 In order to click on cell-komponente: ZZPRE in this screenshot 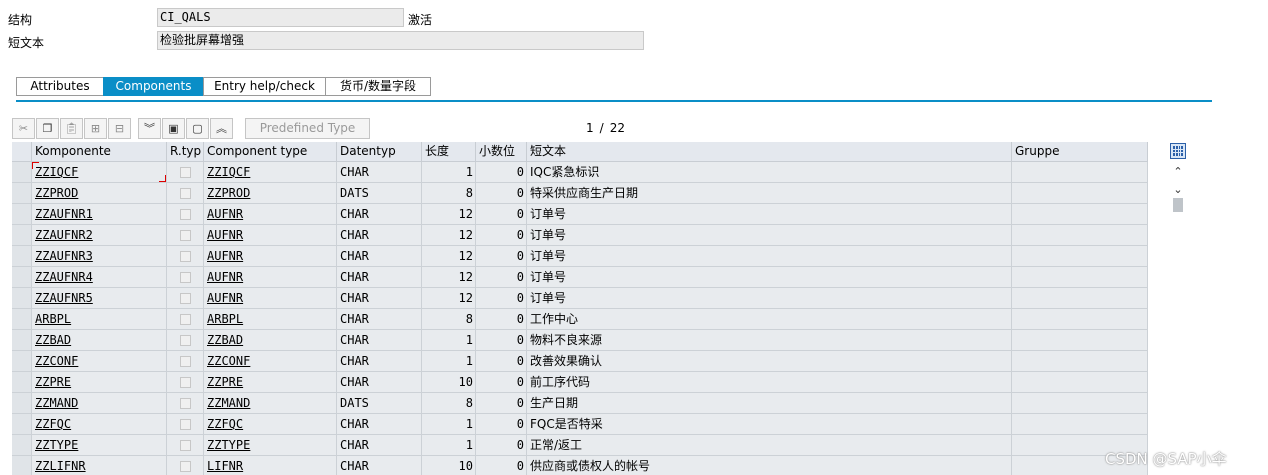, I will do `click(99, 382)`.